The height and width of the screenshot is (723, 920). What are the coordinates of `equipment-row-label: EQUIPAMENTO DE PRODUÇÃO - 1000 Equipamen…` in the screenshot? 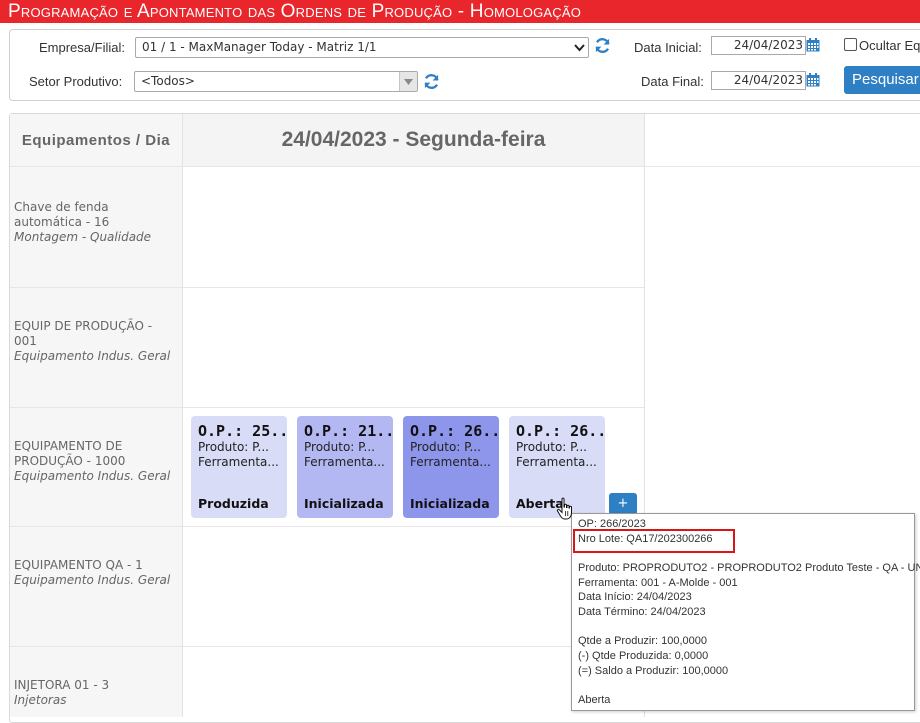 It's located at (98, 461).